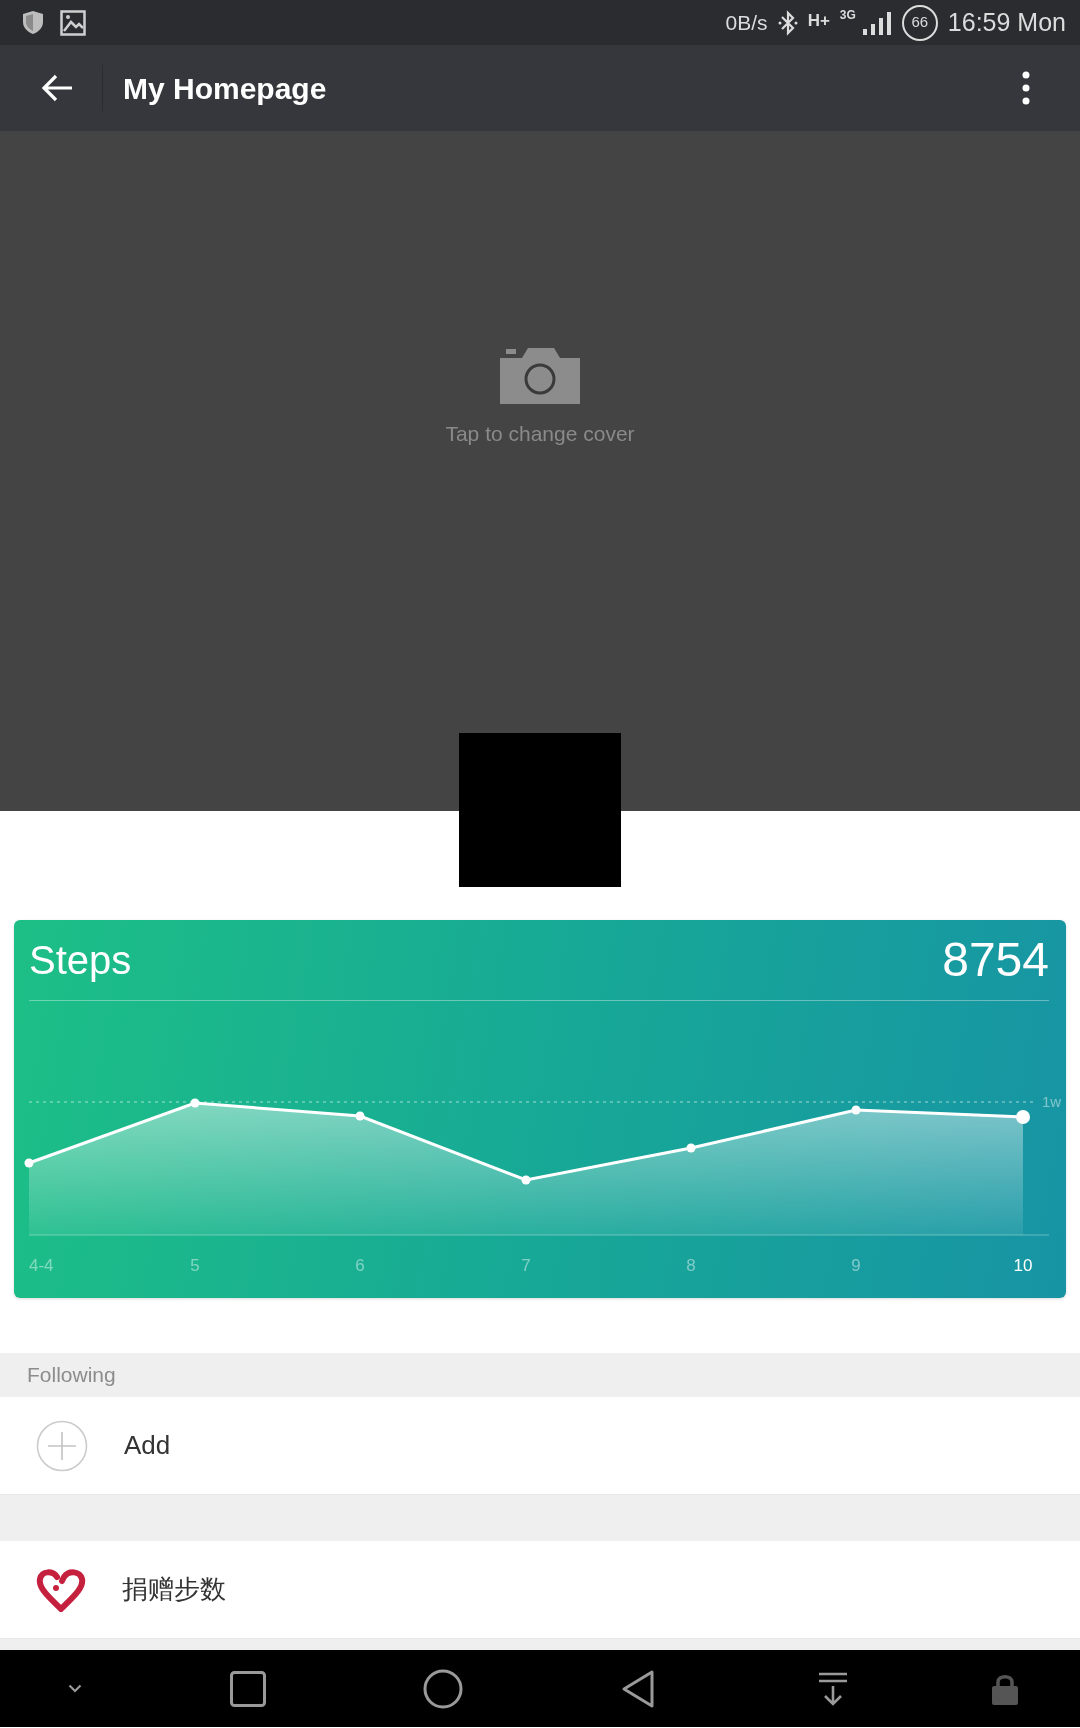 This screenshot has height=1728, width=1080. I want to click on cover-hint: Tap to change cover, so click(540, 434).